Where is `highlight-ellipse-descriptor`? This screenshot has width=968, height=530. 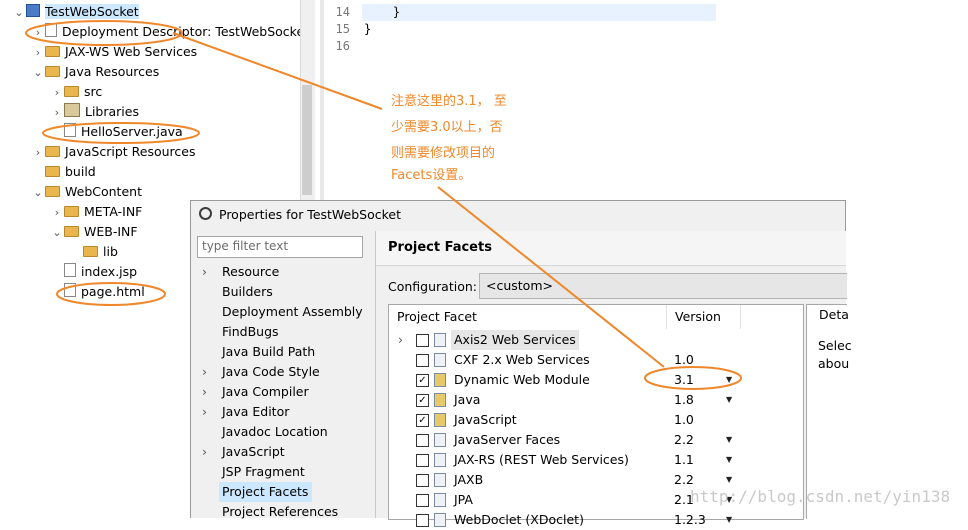
highlight-ellipse-descriptor is located at coordinates (104, 33).